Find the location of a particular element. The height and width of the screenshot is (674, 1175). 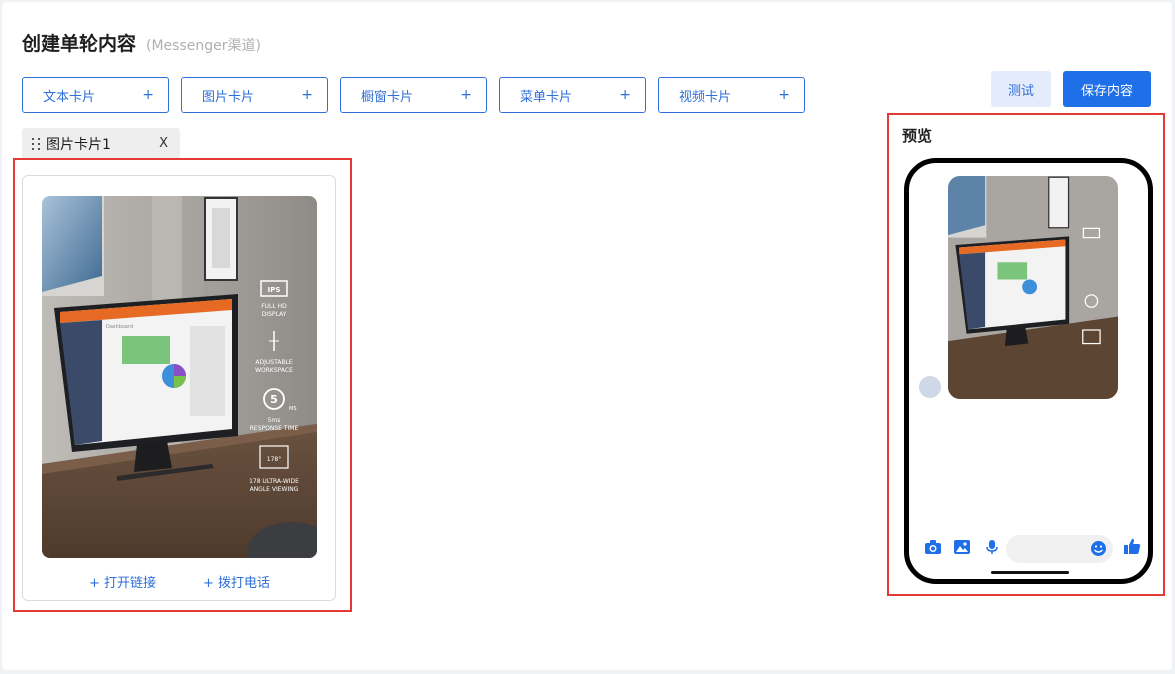

add-menu-card-button: 菜单卡片 + is located at coordinates (572, 95).